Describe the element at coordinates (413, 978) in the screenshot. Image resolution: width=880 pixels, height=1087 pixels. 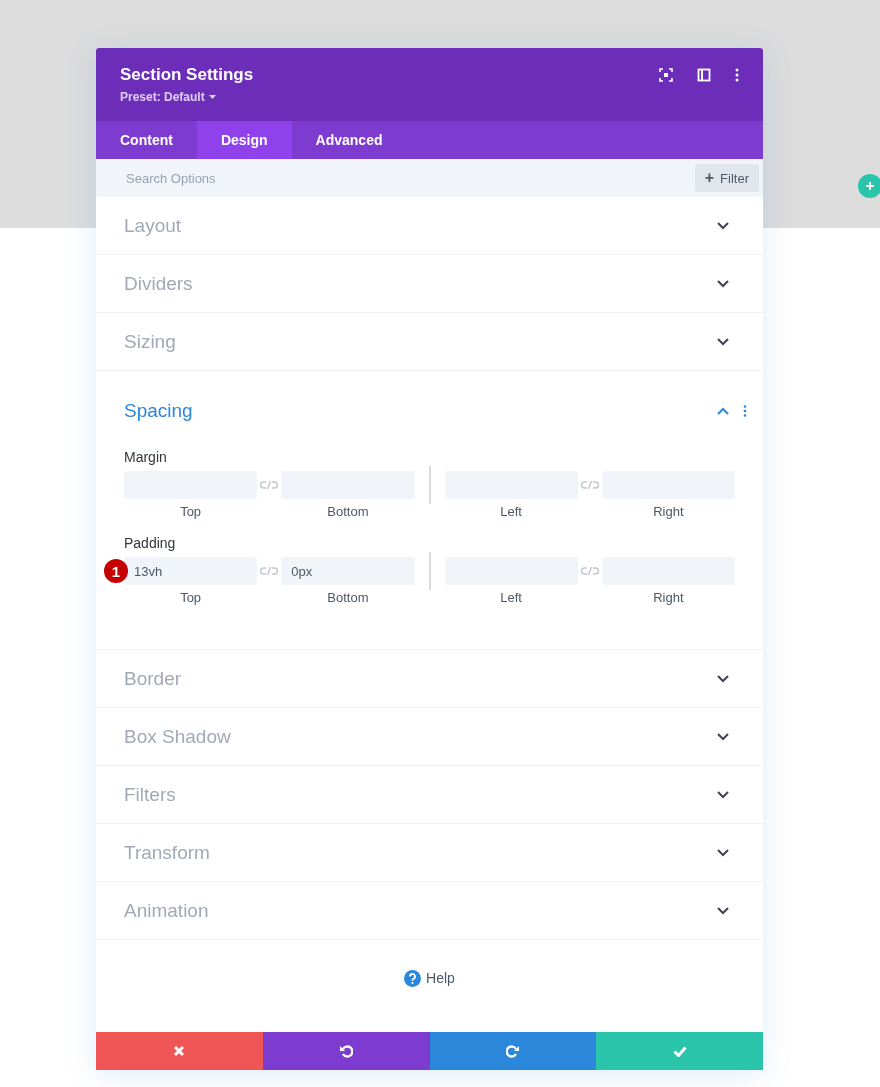
I see `help-icon` at that location.